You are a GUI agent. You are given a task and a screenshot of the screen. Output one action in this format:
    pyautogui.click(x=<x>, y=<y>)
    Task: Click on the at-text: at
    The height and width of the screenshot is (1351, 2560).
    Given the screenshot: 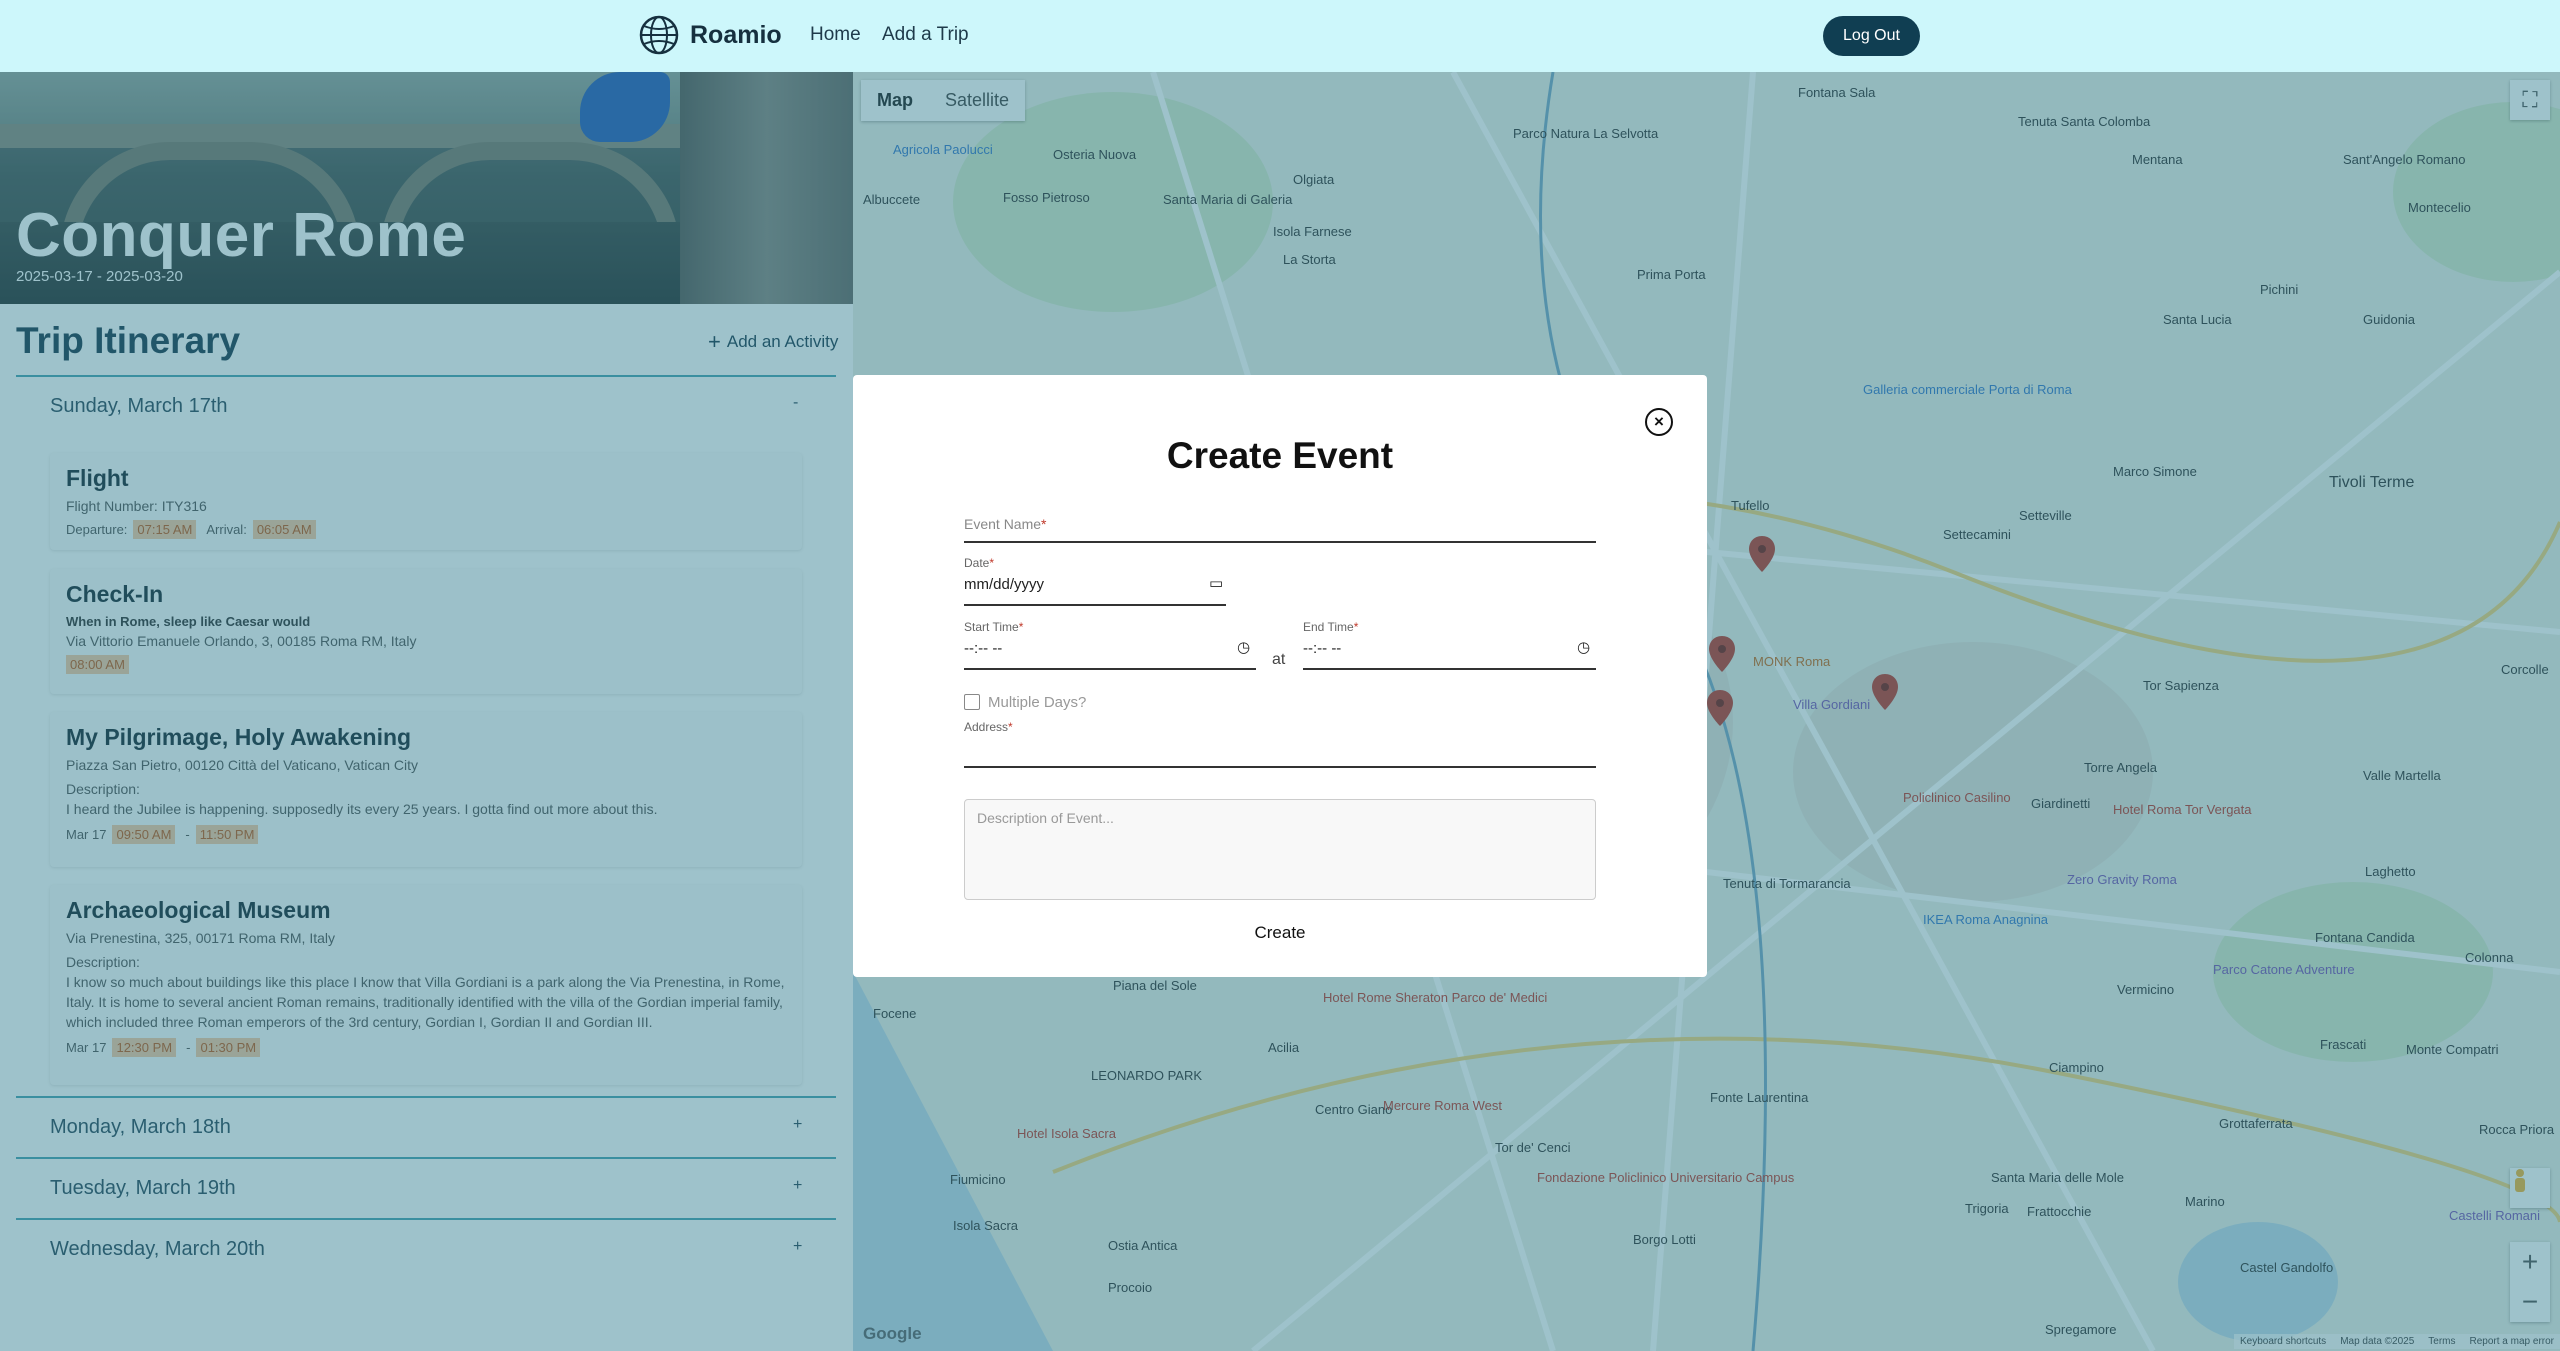 What is the action you would take?
    pyautogui.click(x=1279, y=659)
    